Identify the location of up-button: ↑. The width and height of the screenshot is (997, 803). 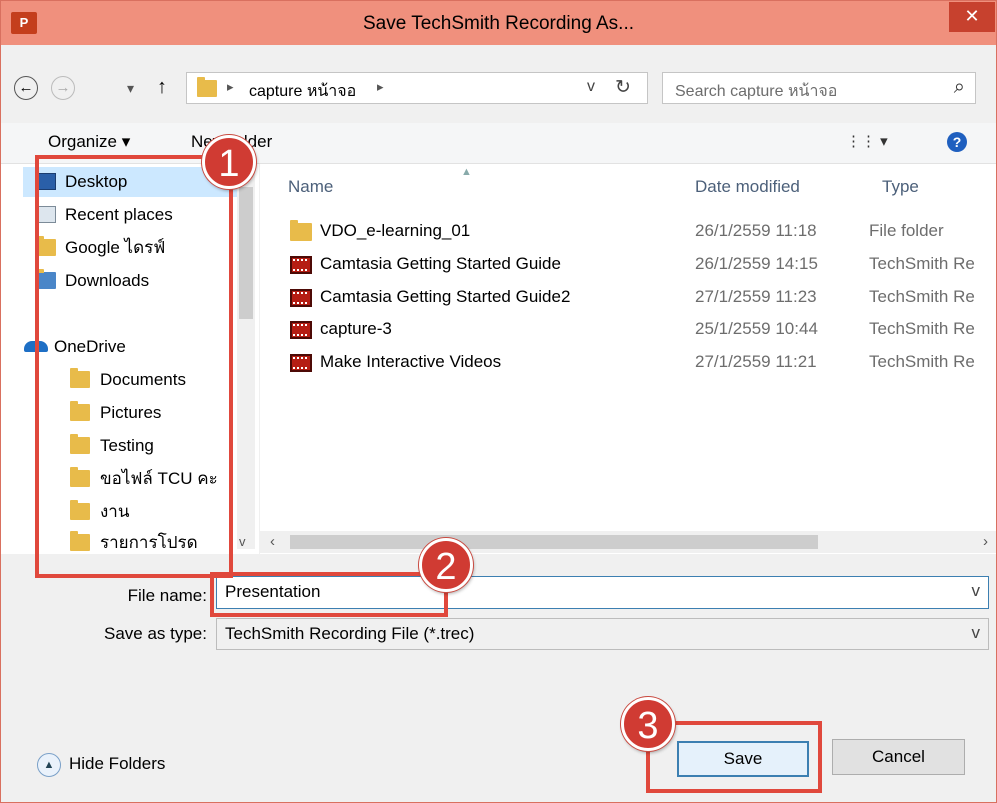
(162, 87).